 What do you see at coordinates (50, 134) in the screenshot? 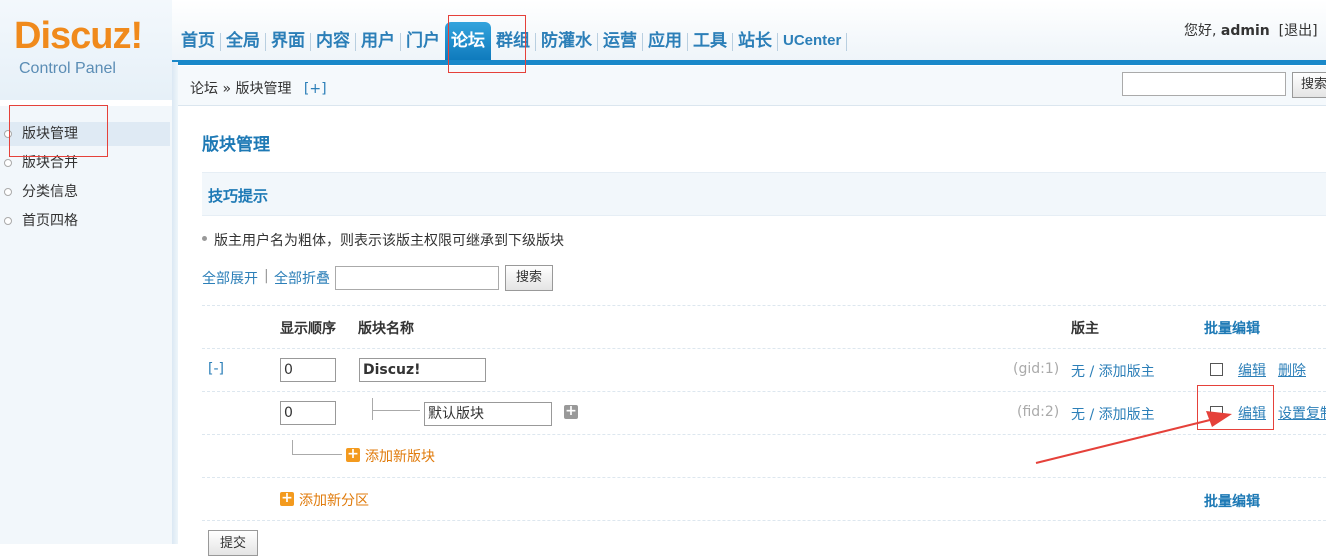
I see `sidebar-item-label: 版块管理` at bounding box center [50, 134].